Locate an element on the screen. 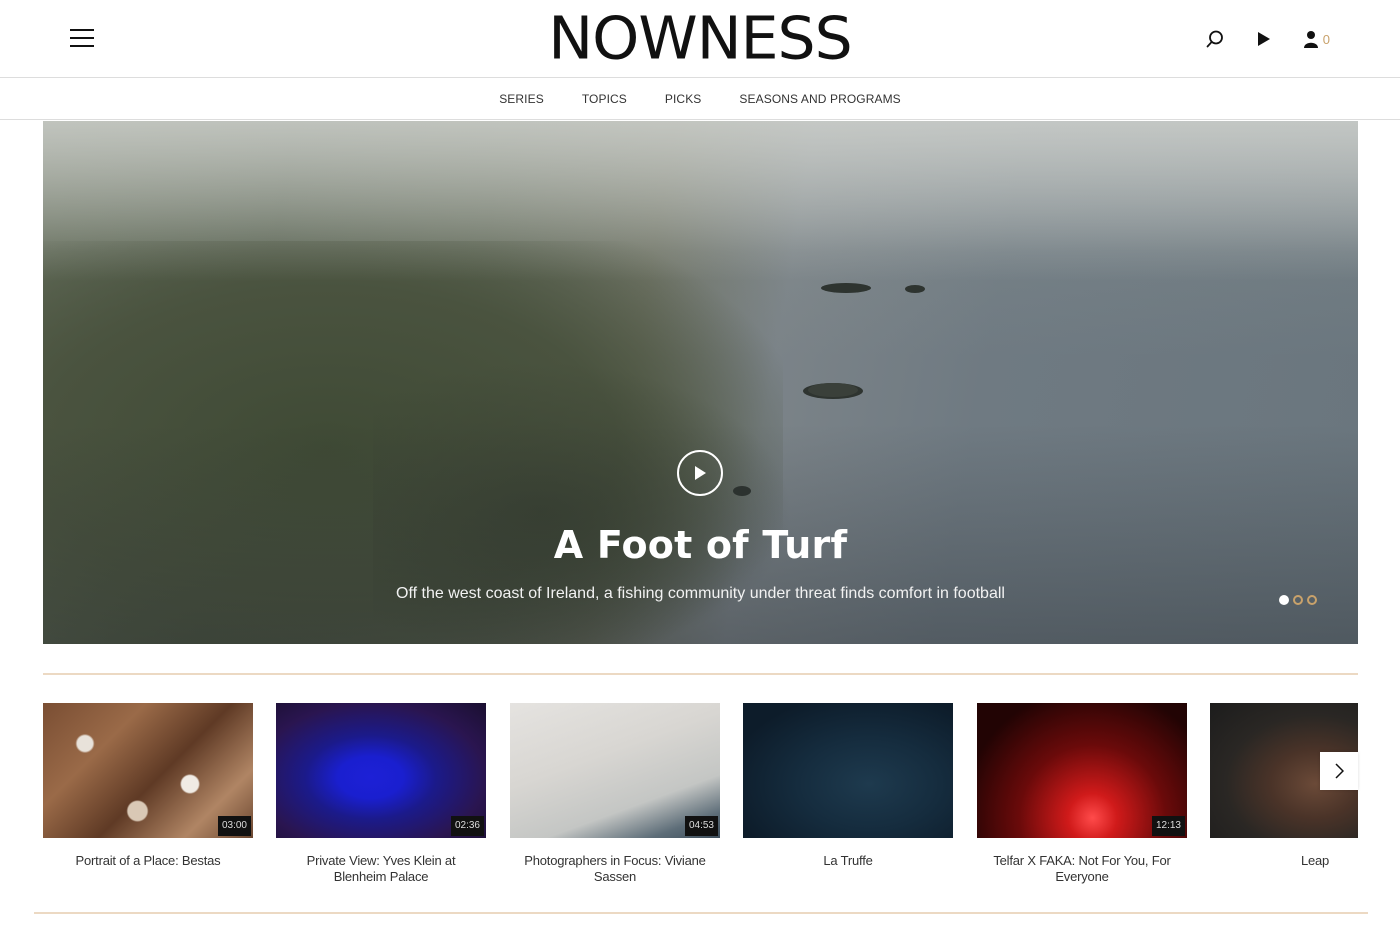 The image size is (1400, 943). video-title: Telfar X FAKA: Not For You, For Everyone is located at coordinates (1082, 869).